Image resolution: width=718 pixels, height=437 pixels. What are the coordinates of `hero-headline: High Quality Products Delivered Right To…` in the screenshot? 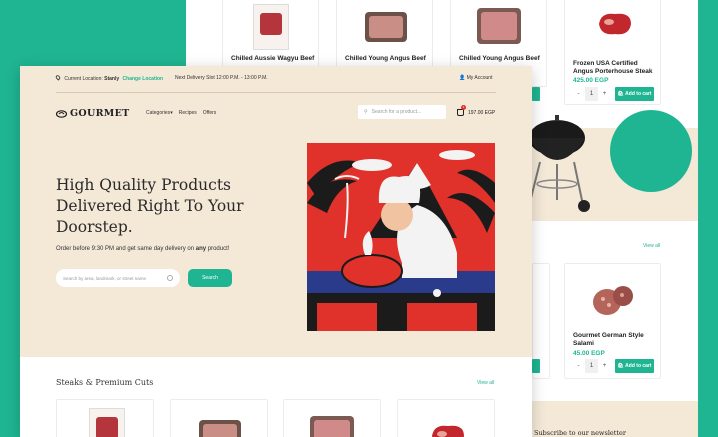 It's located at (150, 206).